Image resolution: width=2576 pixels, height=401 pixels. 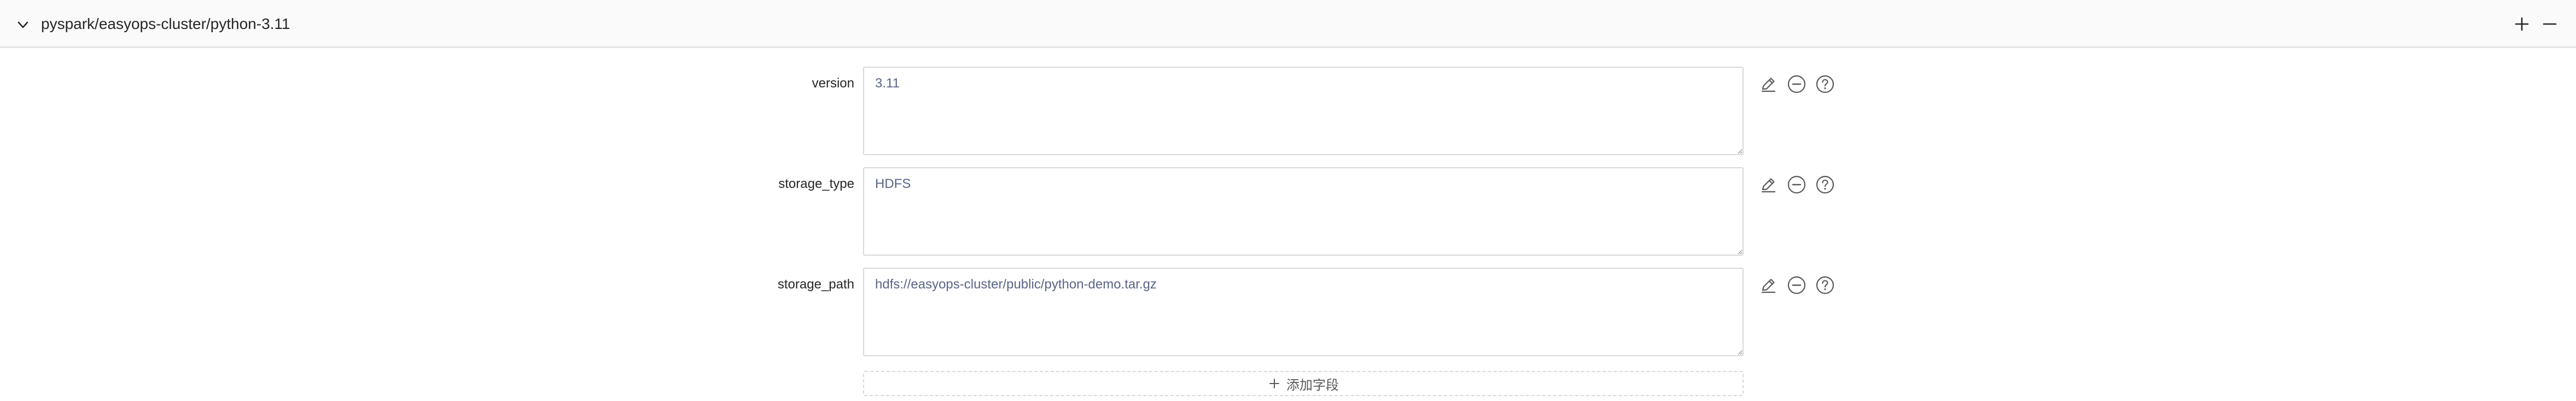 What do you see at coordinates (815, 284) in the screenshot?
I see `field-label: storage_path` at bounding box center [815, 284].